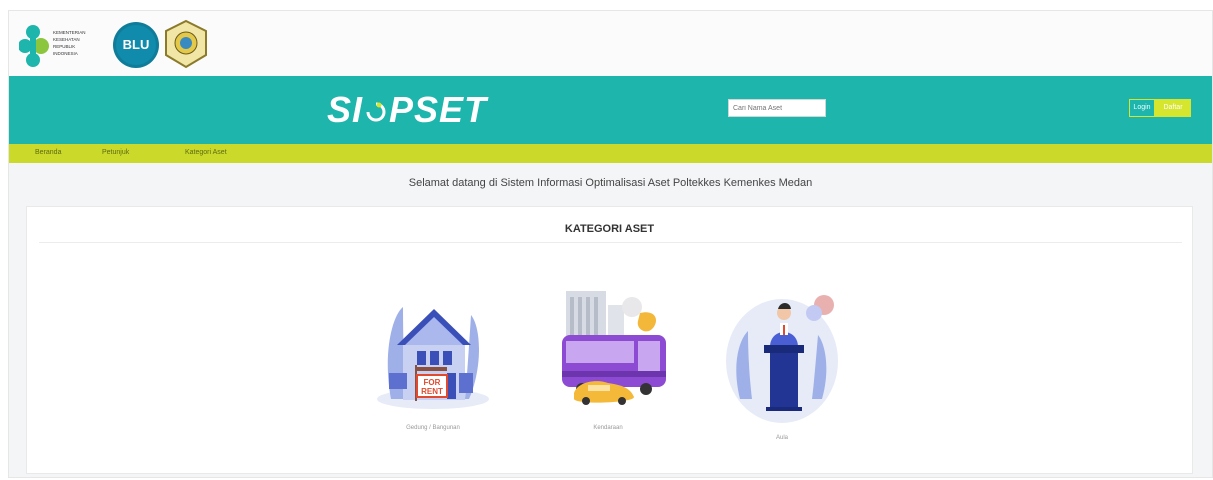  I want to click on siopset-brand-logo: SI PSET, so click(407, 110).